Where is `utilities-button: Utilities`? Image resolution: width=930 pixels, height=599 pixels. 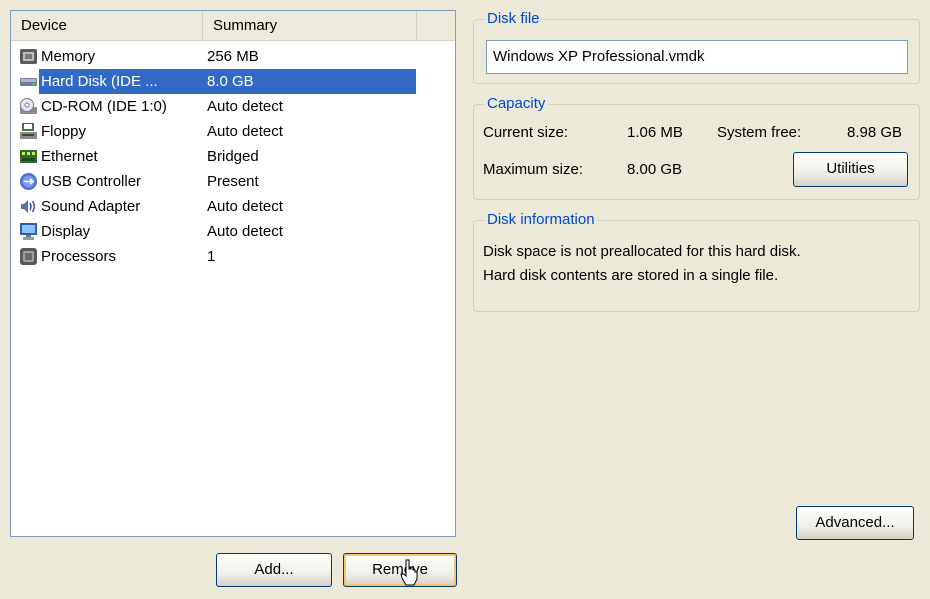
utilities-button: Utilities is located at coordinates (850, 169).